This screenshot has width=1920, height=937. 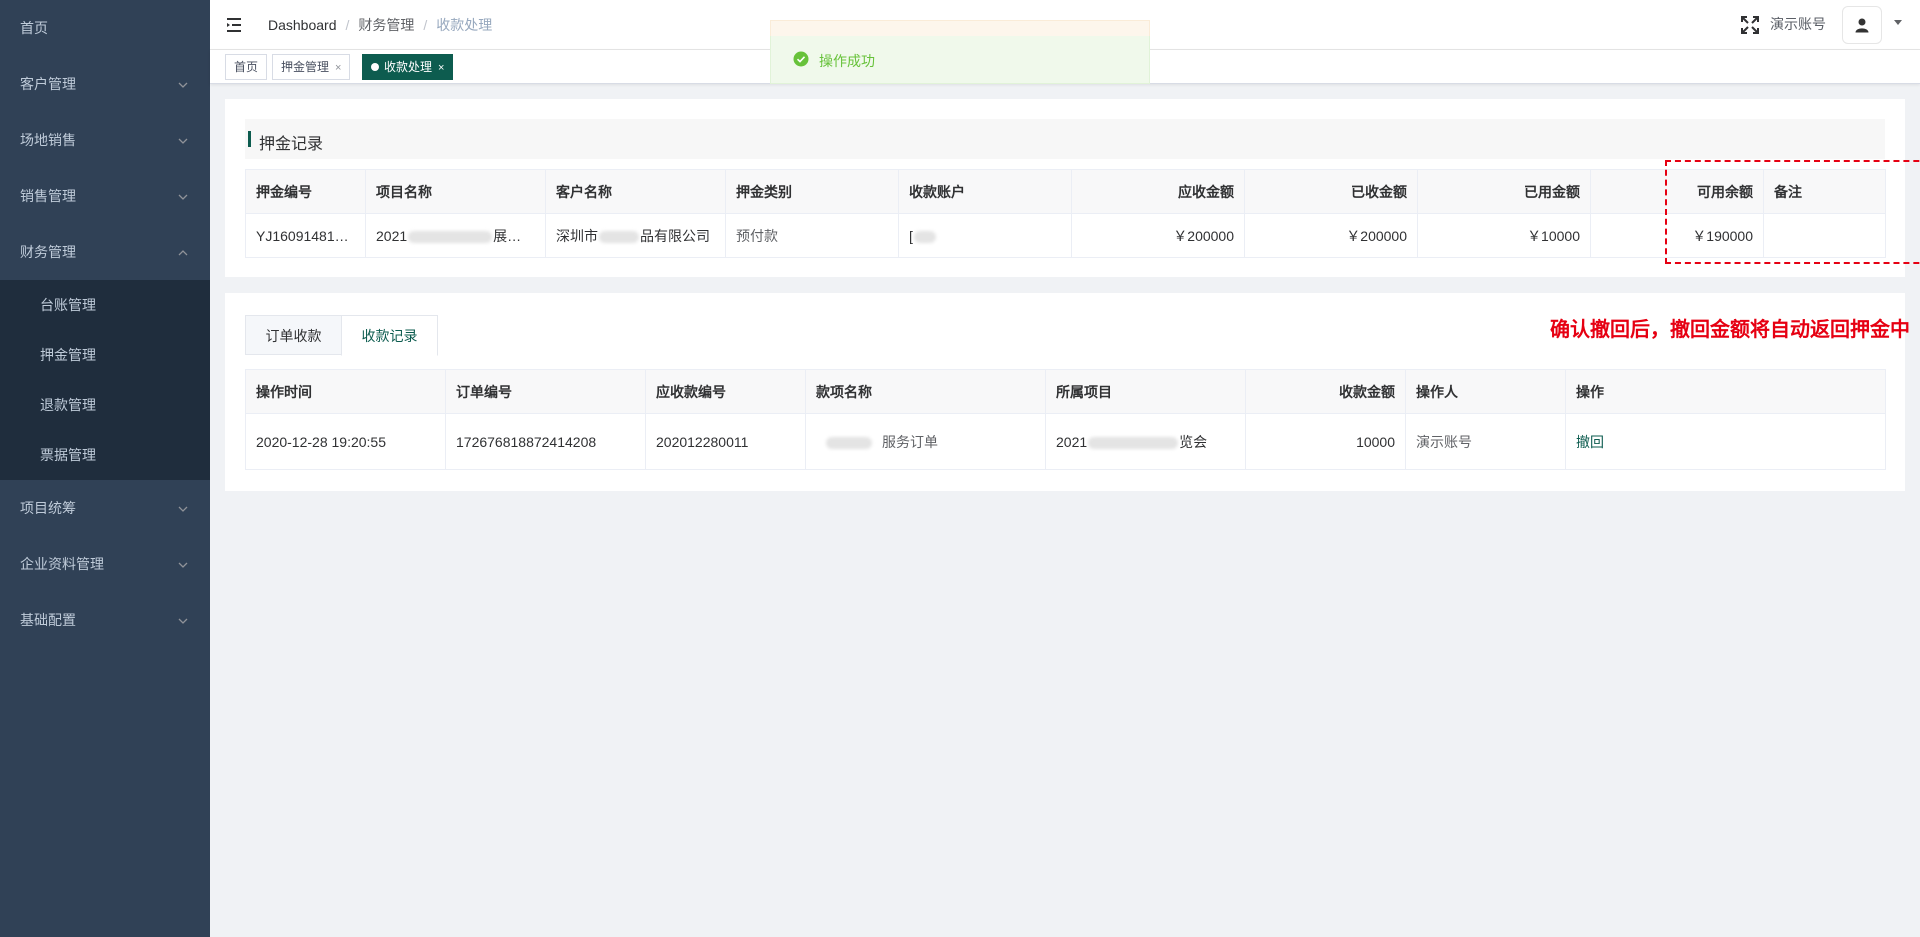 What do you see at coordinates (1730, 330) in the screenshot?
I see `annotation-note: 确认撤回后，撤回金额将自动返回押金中` at bounding box center [1730, 330].